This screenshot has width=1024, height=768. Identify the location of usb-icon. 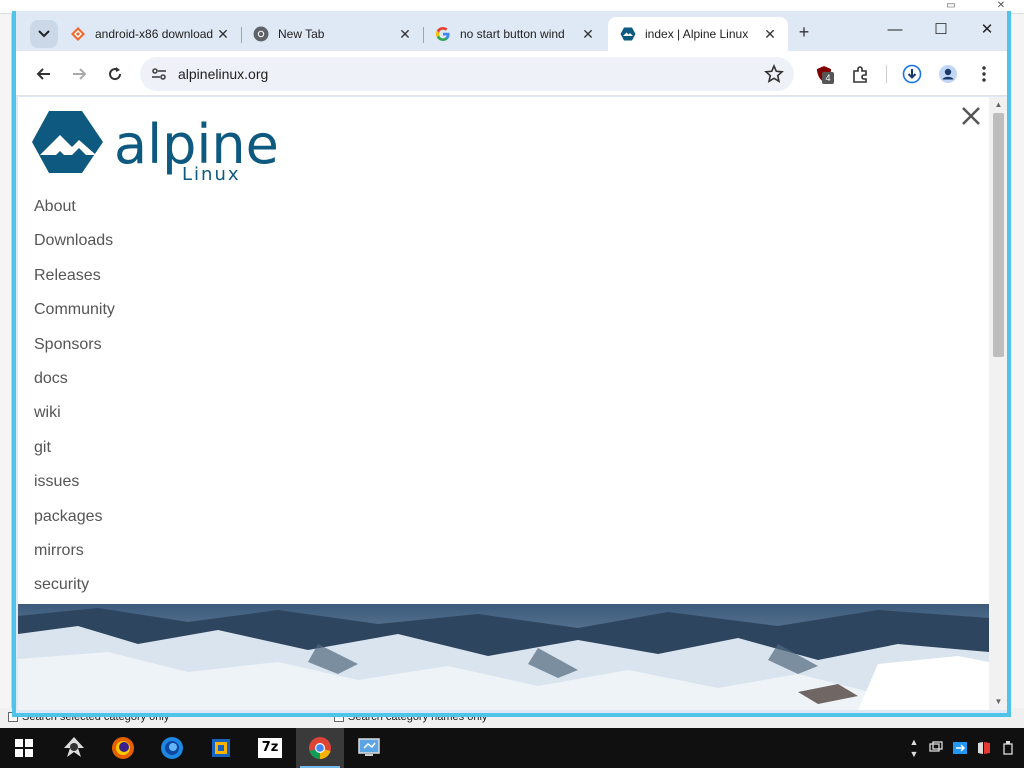
(1008, 748).